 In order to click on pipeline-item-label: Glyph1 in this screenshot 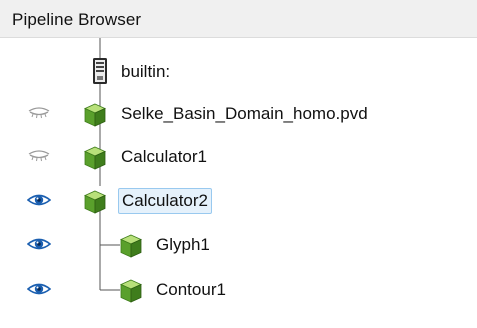, I will do `click(183, 244)`.